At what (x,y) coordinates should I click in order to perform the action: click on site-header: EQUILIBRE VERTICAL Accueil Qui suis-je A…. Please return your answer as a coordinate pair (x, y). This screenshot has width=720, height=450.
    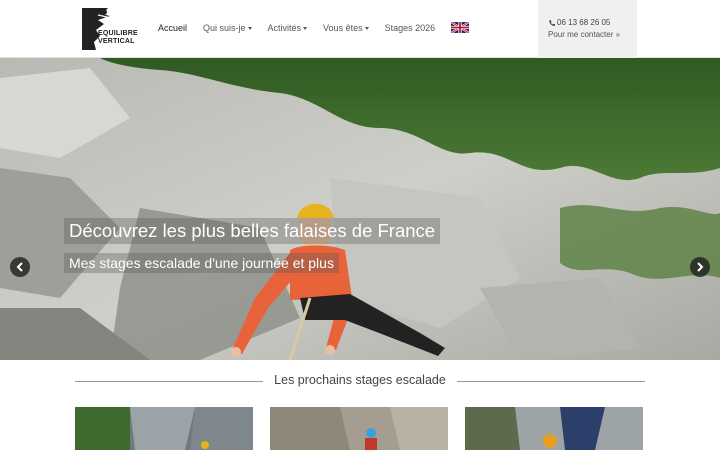
    Looking at the image, I should click on (360, 29).